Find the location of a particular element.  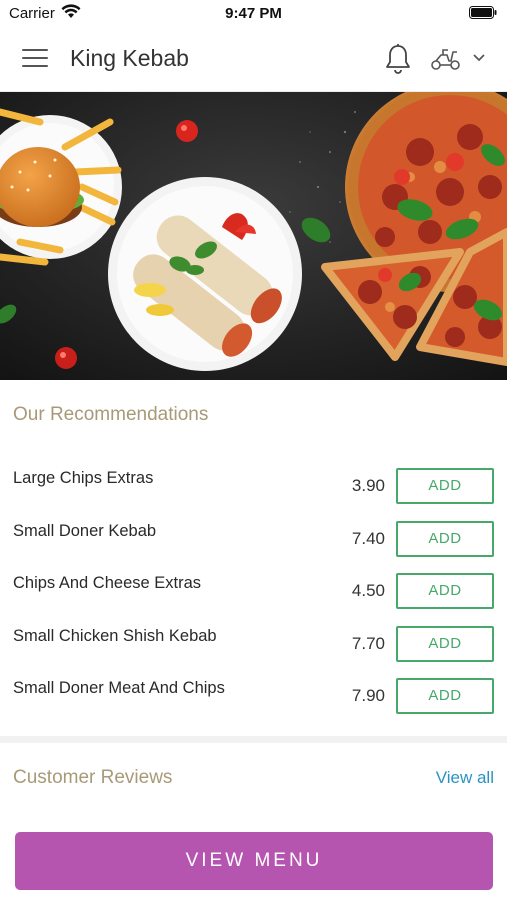

item-name: Small Chicken Shish Kebab is located at coordinates (115, 635).